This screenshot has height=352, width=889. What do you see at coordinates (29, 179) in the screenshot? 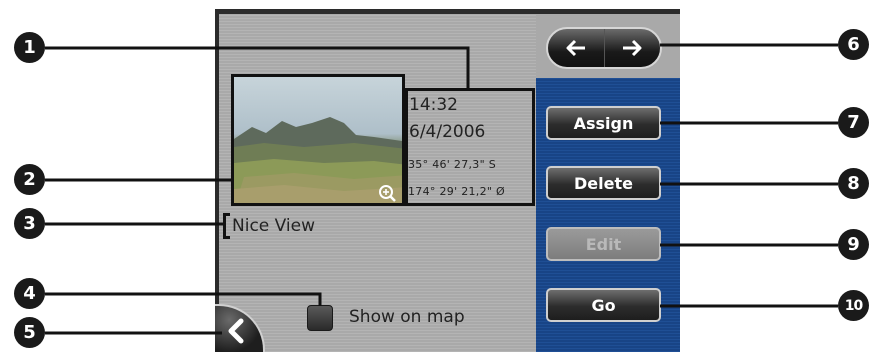
I see `callout-2: 2` at bounding box center [29, 179].